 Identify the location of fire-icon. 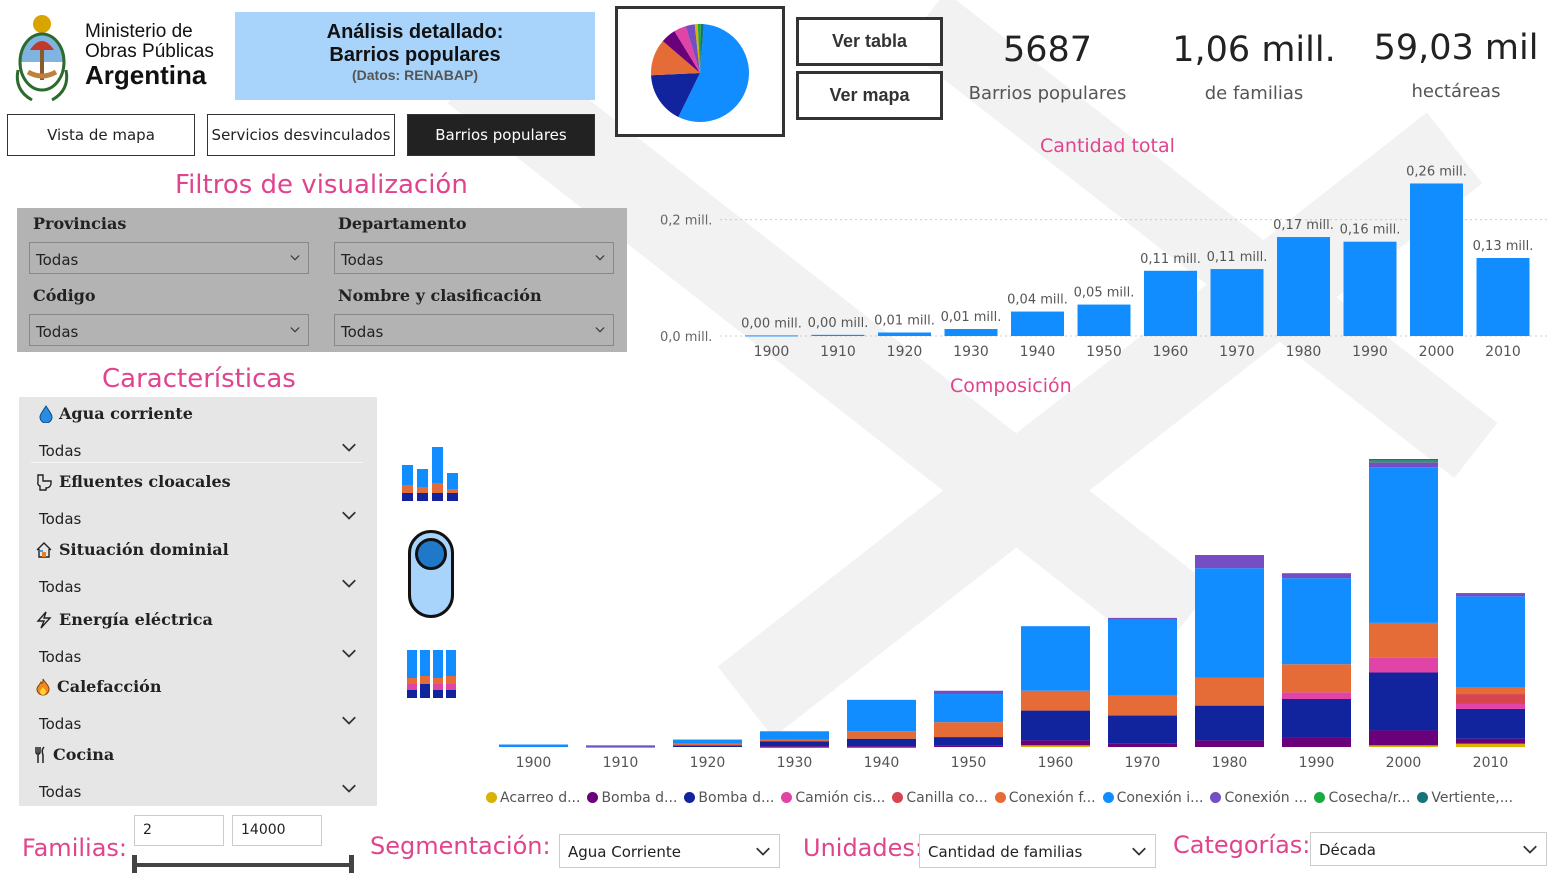
(43, 686).